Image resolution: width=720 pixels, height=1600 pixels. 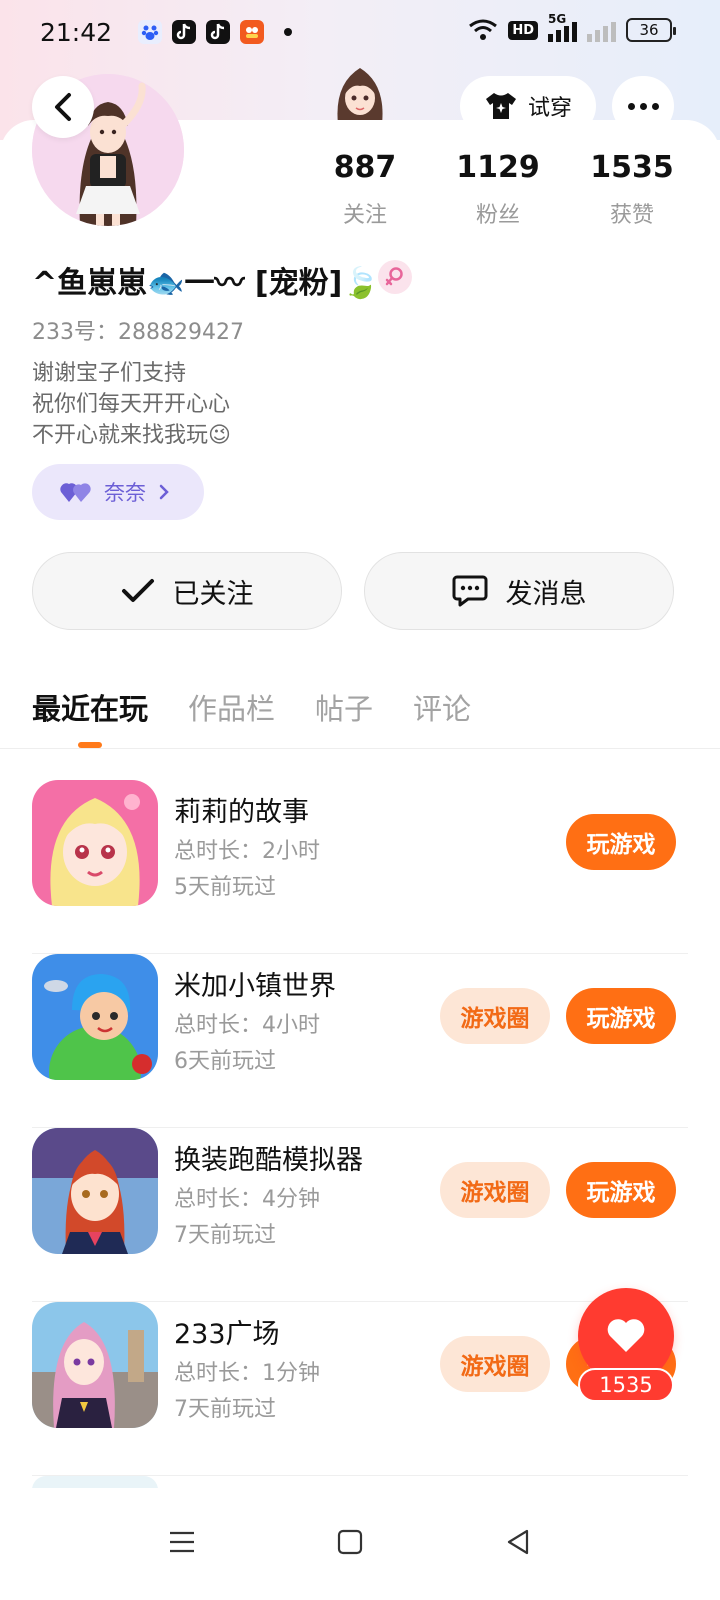 What do you see at coordinates (75, 492) in the screenshot?
I see `heart-pair-icon` at bounding box center [75, 492].